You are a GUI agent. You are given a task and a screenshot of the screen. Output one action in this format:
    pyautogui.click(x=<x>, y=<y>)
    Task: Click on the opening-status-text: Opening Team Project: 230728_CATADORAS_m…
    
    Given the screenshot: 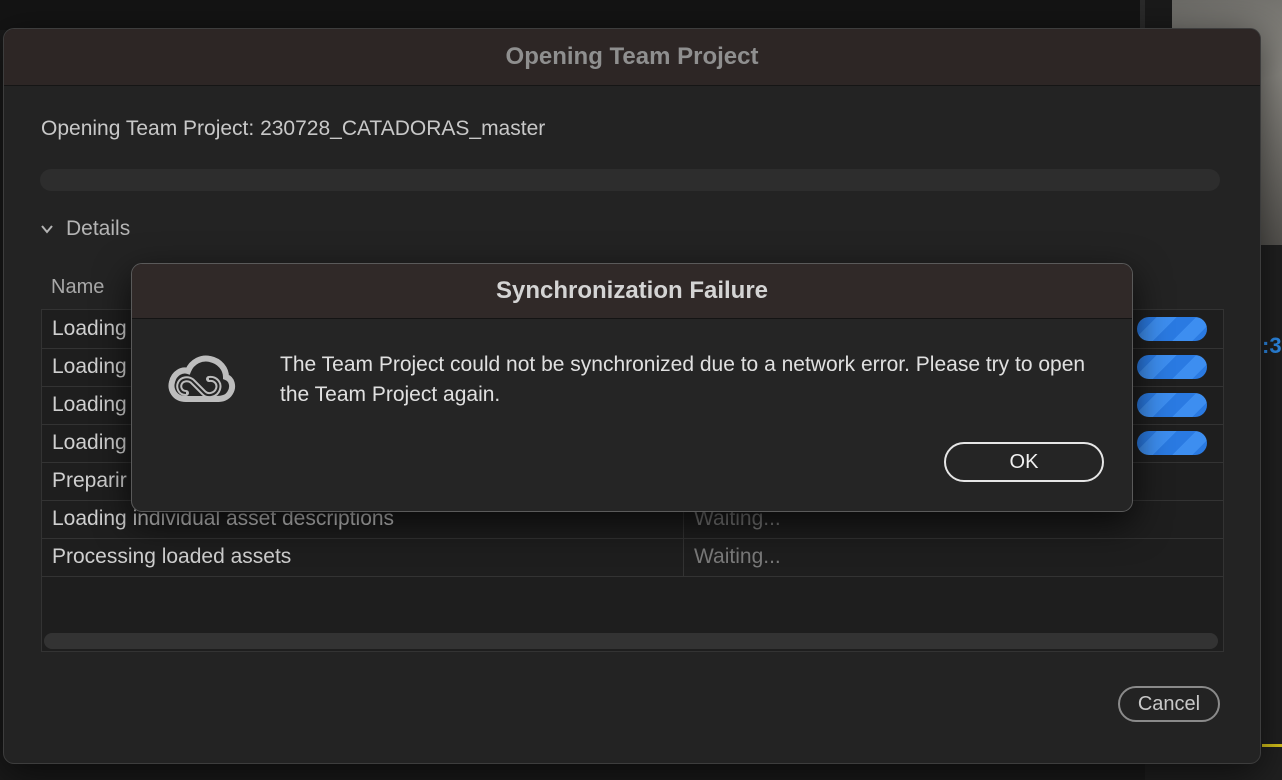 What is the action you would take?
    pyautogui.click(x=293, y=128)
    